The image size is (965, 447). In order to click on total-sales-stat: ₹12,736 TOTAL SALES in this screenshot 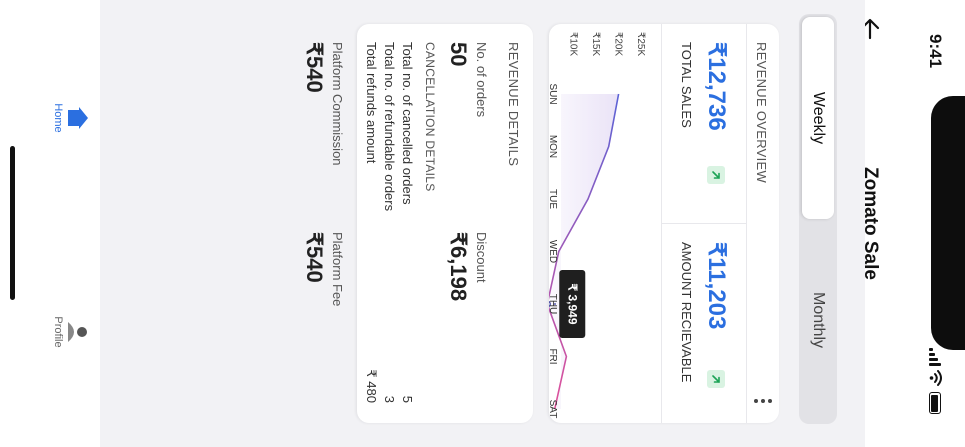, I will do `click(703, 124)`.